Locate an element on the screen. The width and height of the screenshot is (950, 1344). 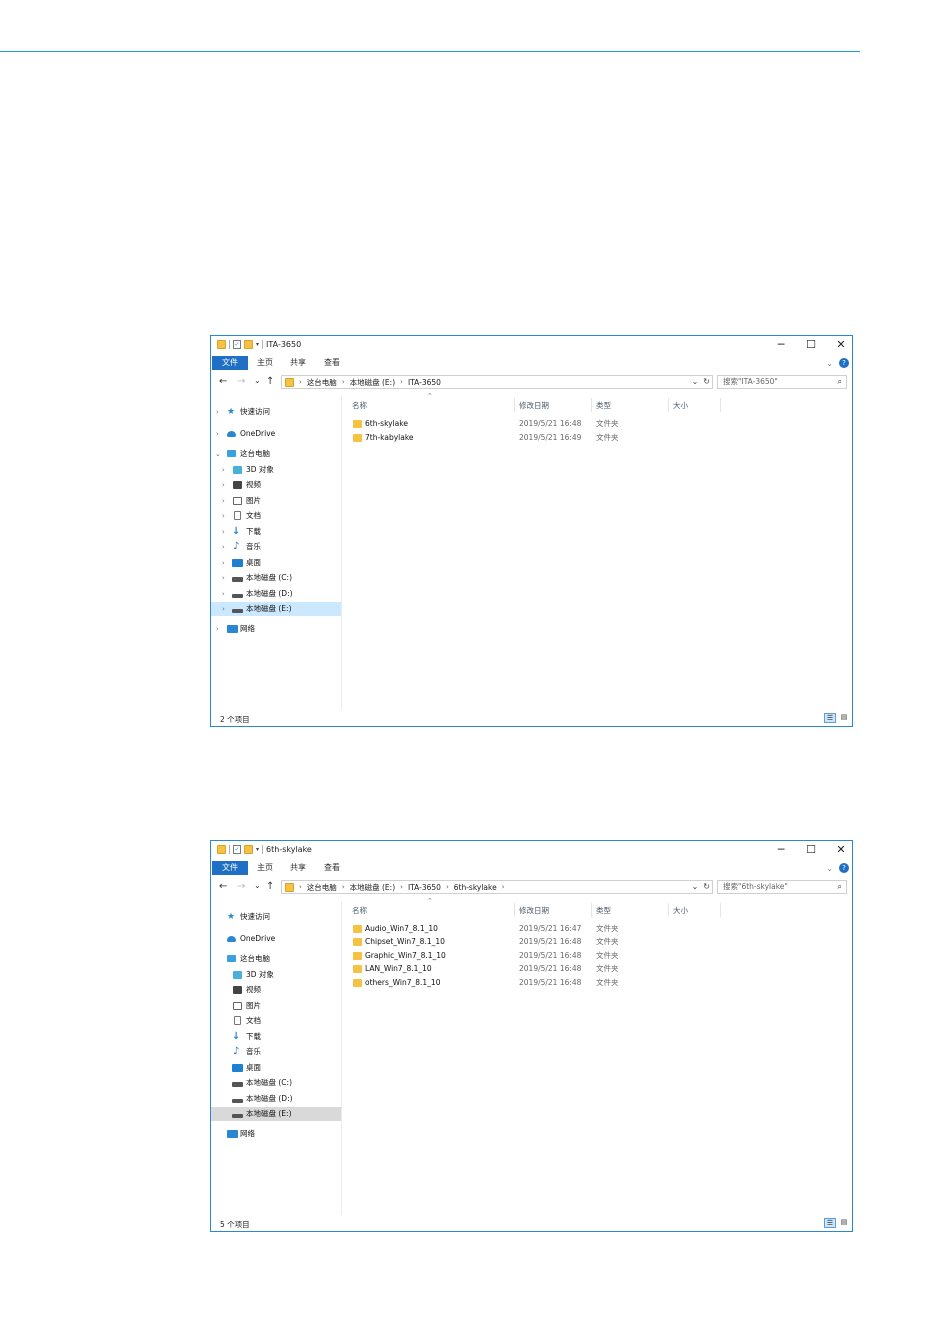
nav-item-drive-c: 本地磁盘 (C:) is located at coordinates (276, 1083).